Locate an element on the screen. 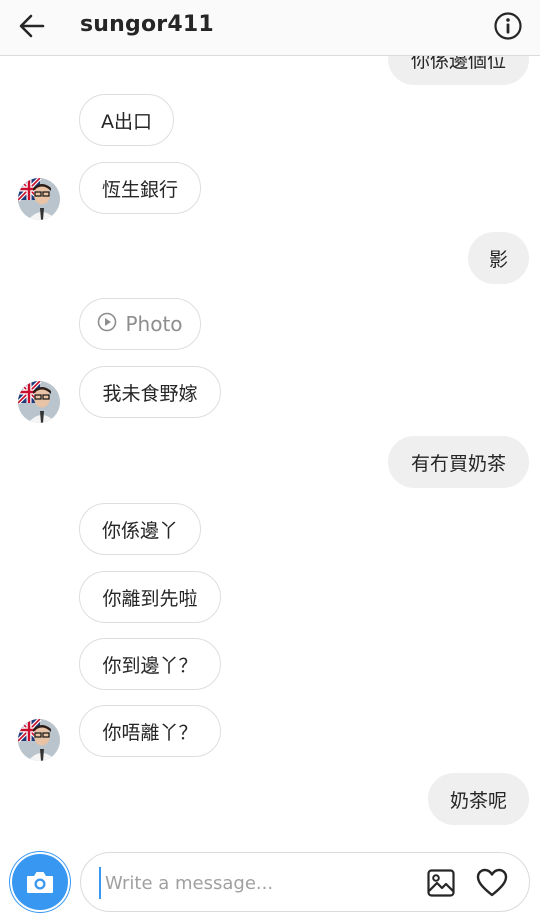 The width and height of the screenshot is (540, 923). message-bubble-incoming: 你係邊丫 is located at coordinates (140, 529).